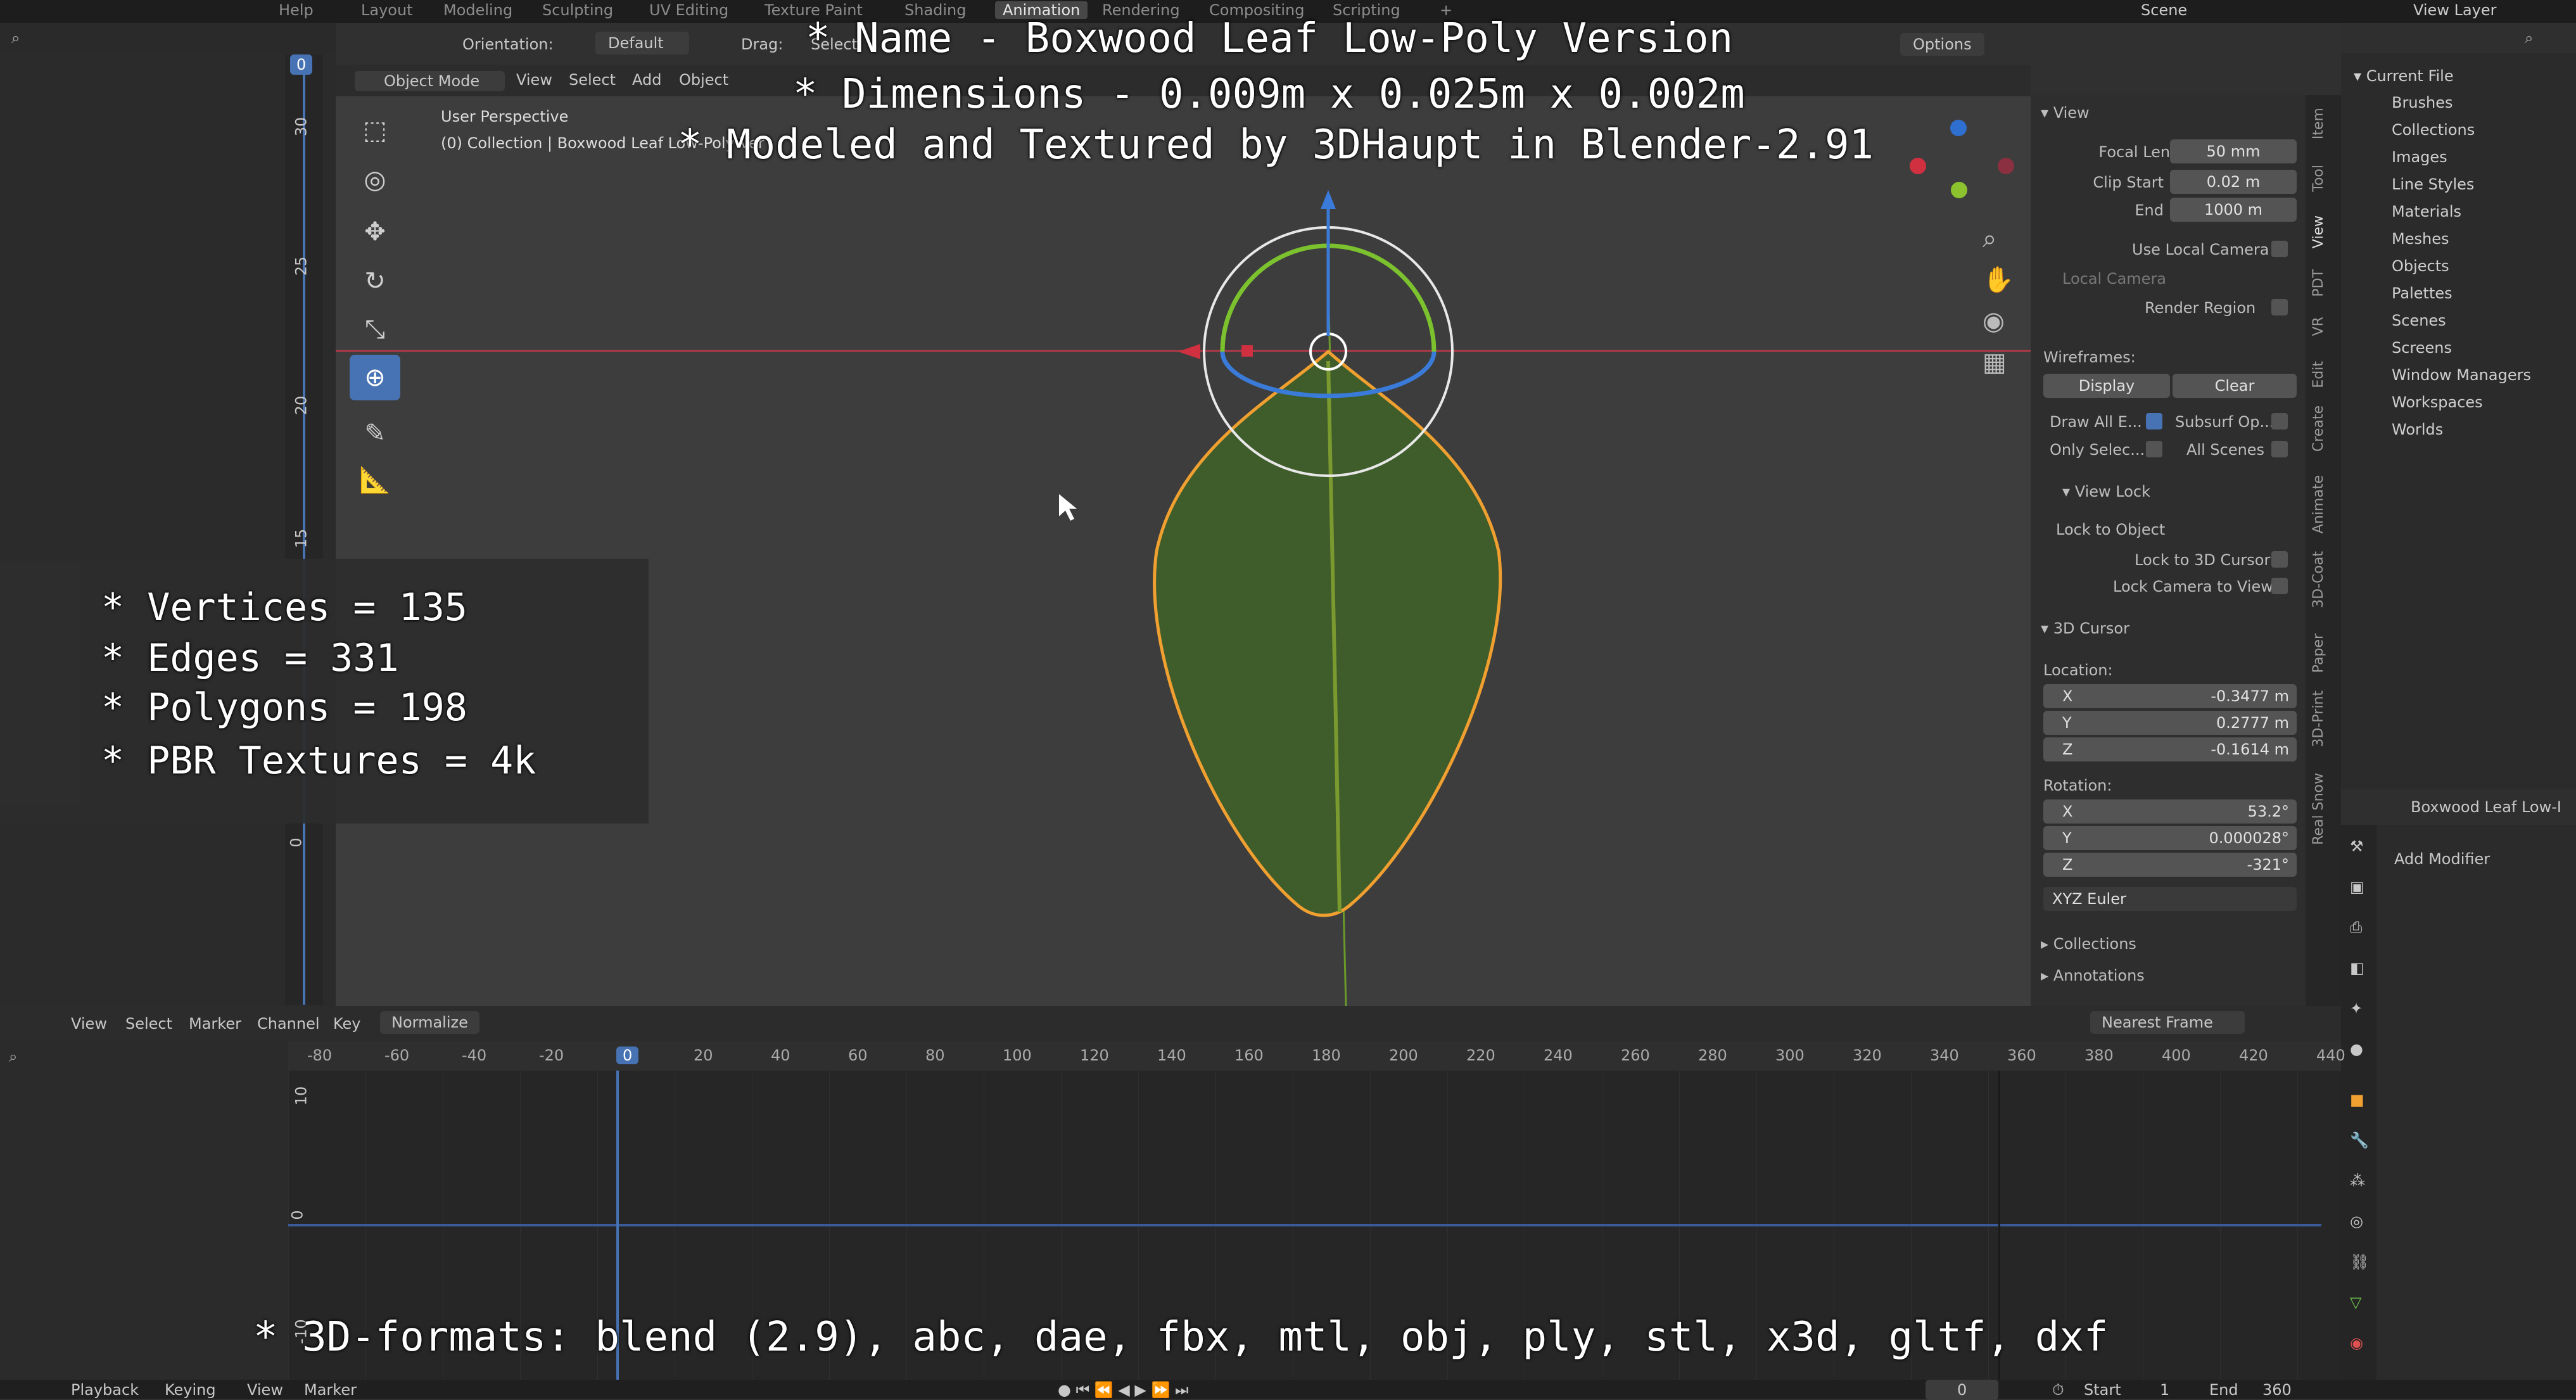 Image resolution: width=2576 pixels, height=1400 pixels. What do you see at coordinates (2170, 749) in the screenshot?
I see `cursor-loc-z: Z -0.1614 m` at bounding box center [2170, 749].